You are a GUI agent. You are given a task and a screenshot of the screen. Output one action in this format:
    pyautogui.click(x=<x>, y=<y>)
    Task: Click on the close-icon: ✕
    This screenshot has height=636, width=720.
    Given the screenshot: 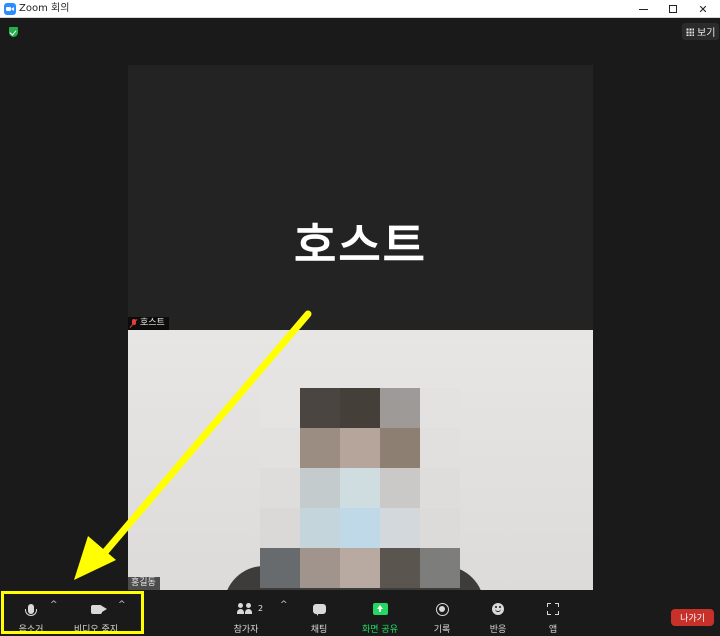 What is the action you would take?
    pyautogui.click(x=703, y=9)
    